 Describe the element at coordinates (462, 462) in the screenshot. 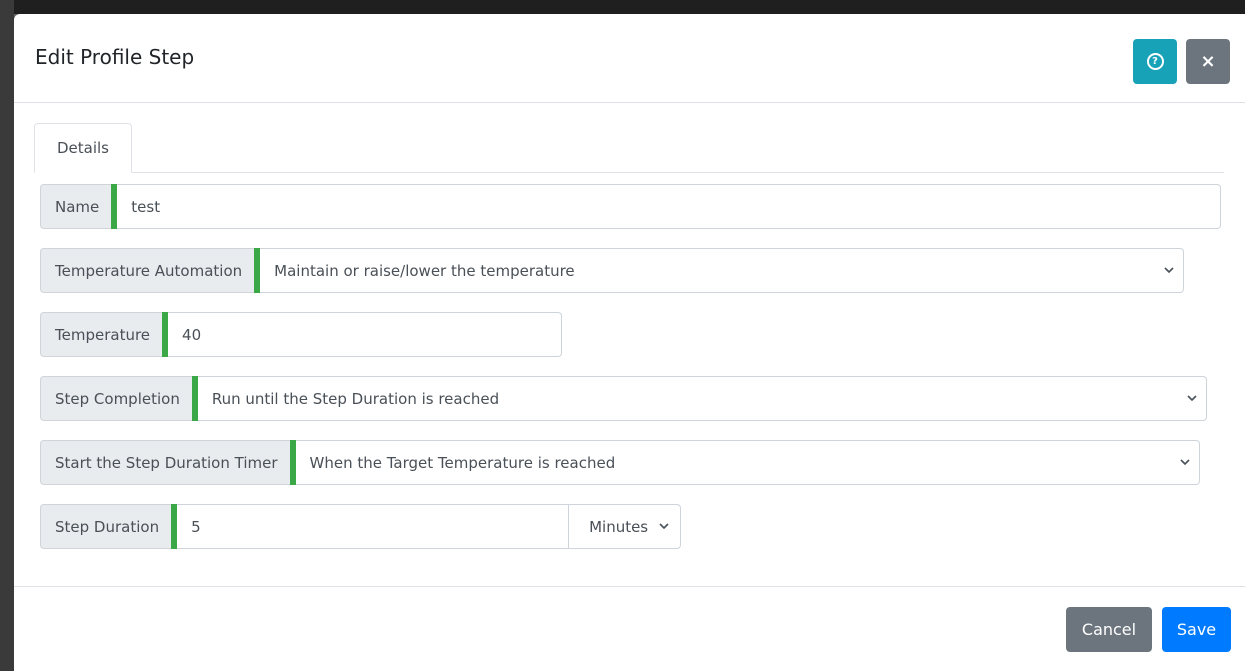

I see `start-timer-value: When the Target Temperature is reached` at that location.